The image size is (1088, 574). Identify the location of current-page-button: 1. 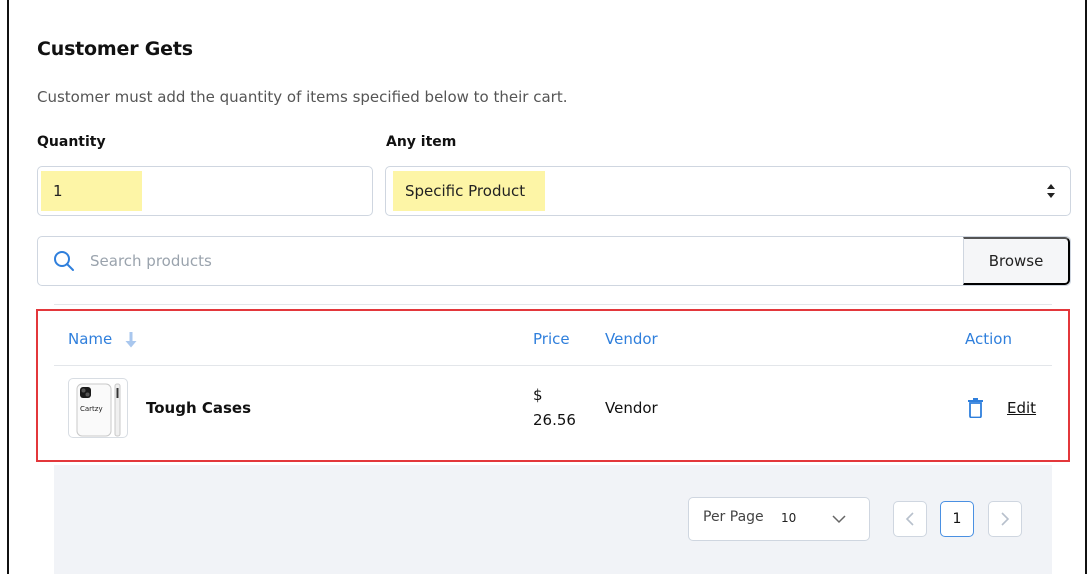
(957, 519).